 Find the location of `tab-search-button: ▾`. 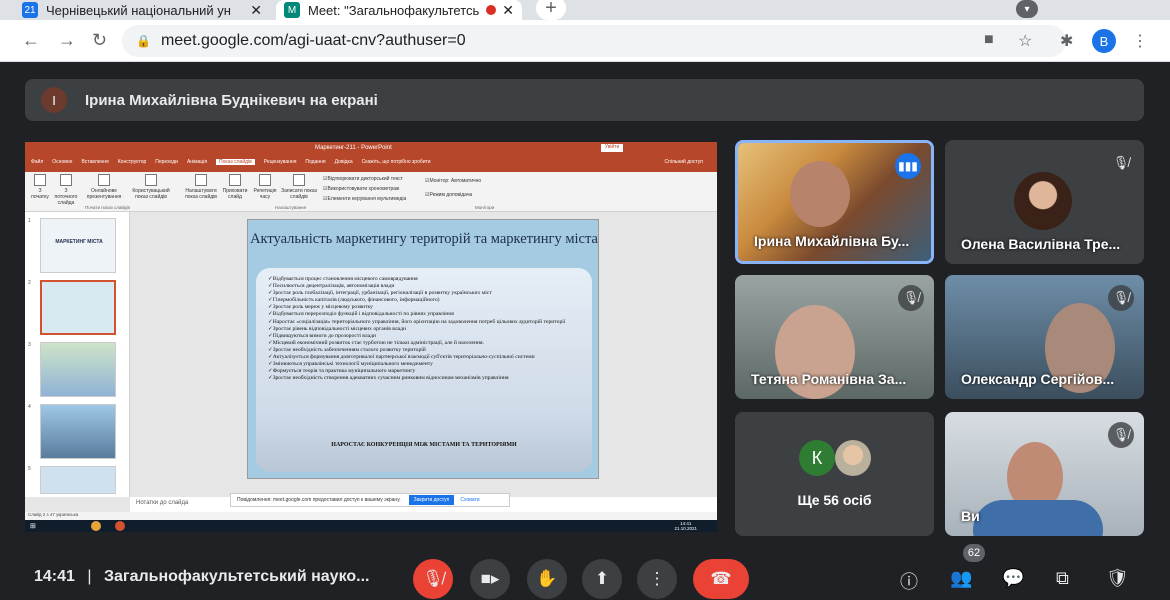

tab-search-button: ▾ is located at coordinates (1027, 9).